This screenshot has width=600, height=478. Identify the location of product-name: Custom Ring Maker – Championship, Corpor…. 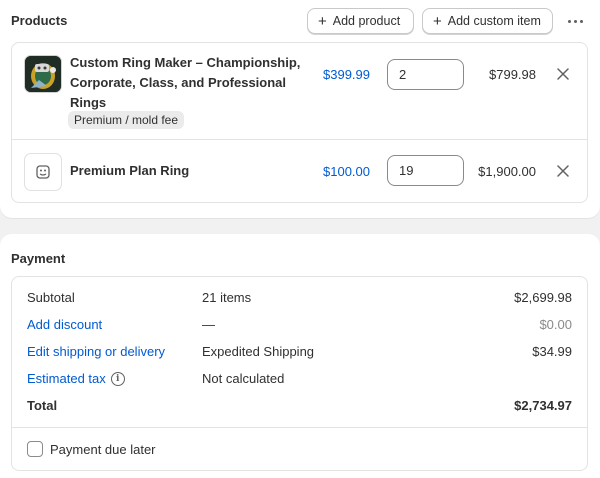
(187, 83).